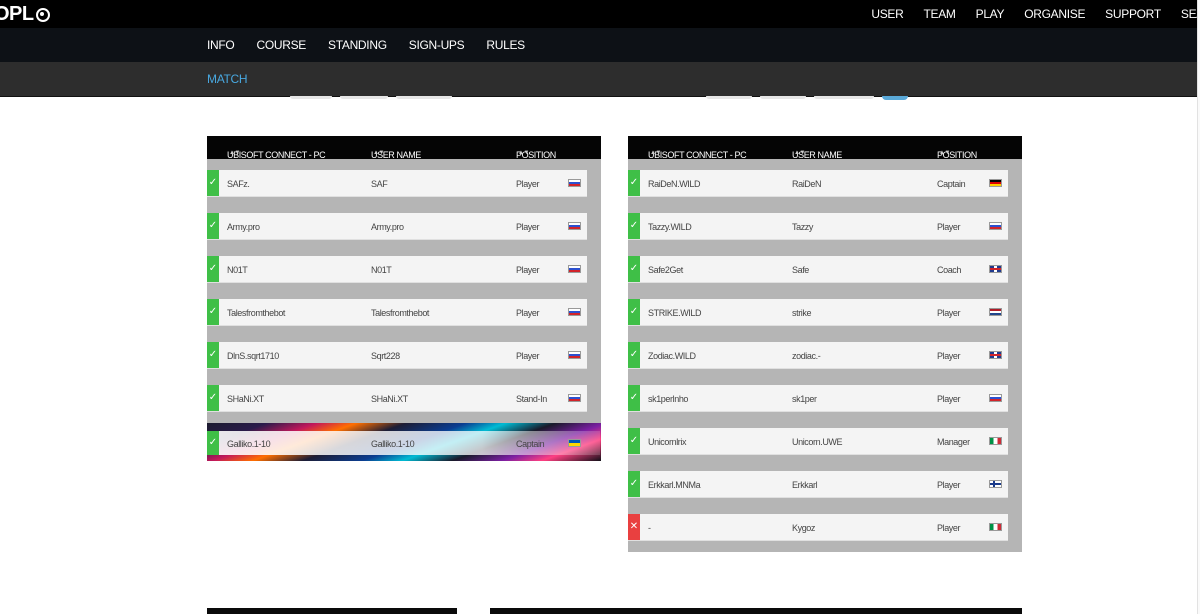 This screenshot has width=1200, height=614. Describe the element at coordinates (397, 269) in the screenshot. I see `player-card: ✓ N01T N01T Player` at that location.